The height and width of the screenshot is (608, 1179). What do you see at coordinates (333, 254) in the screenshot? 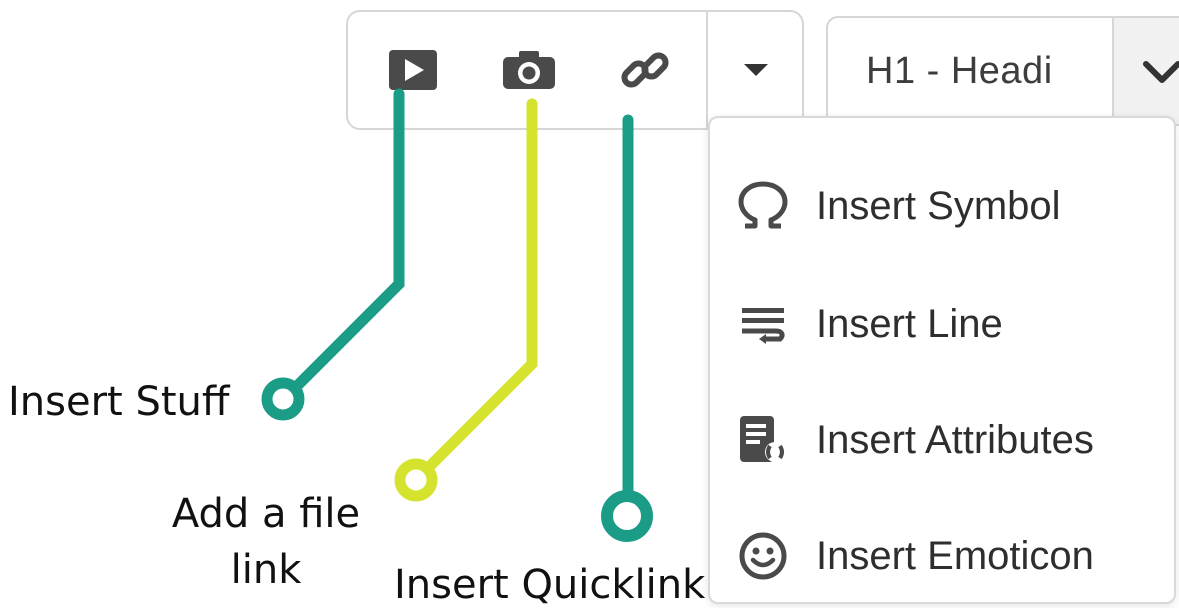
I see `callout-insert-stuff-line` at bounding box center [333, 254].